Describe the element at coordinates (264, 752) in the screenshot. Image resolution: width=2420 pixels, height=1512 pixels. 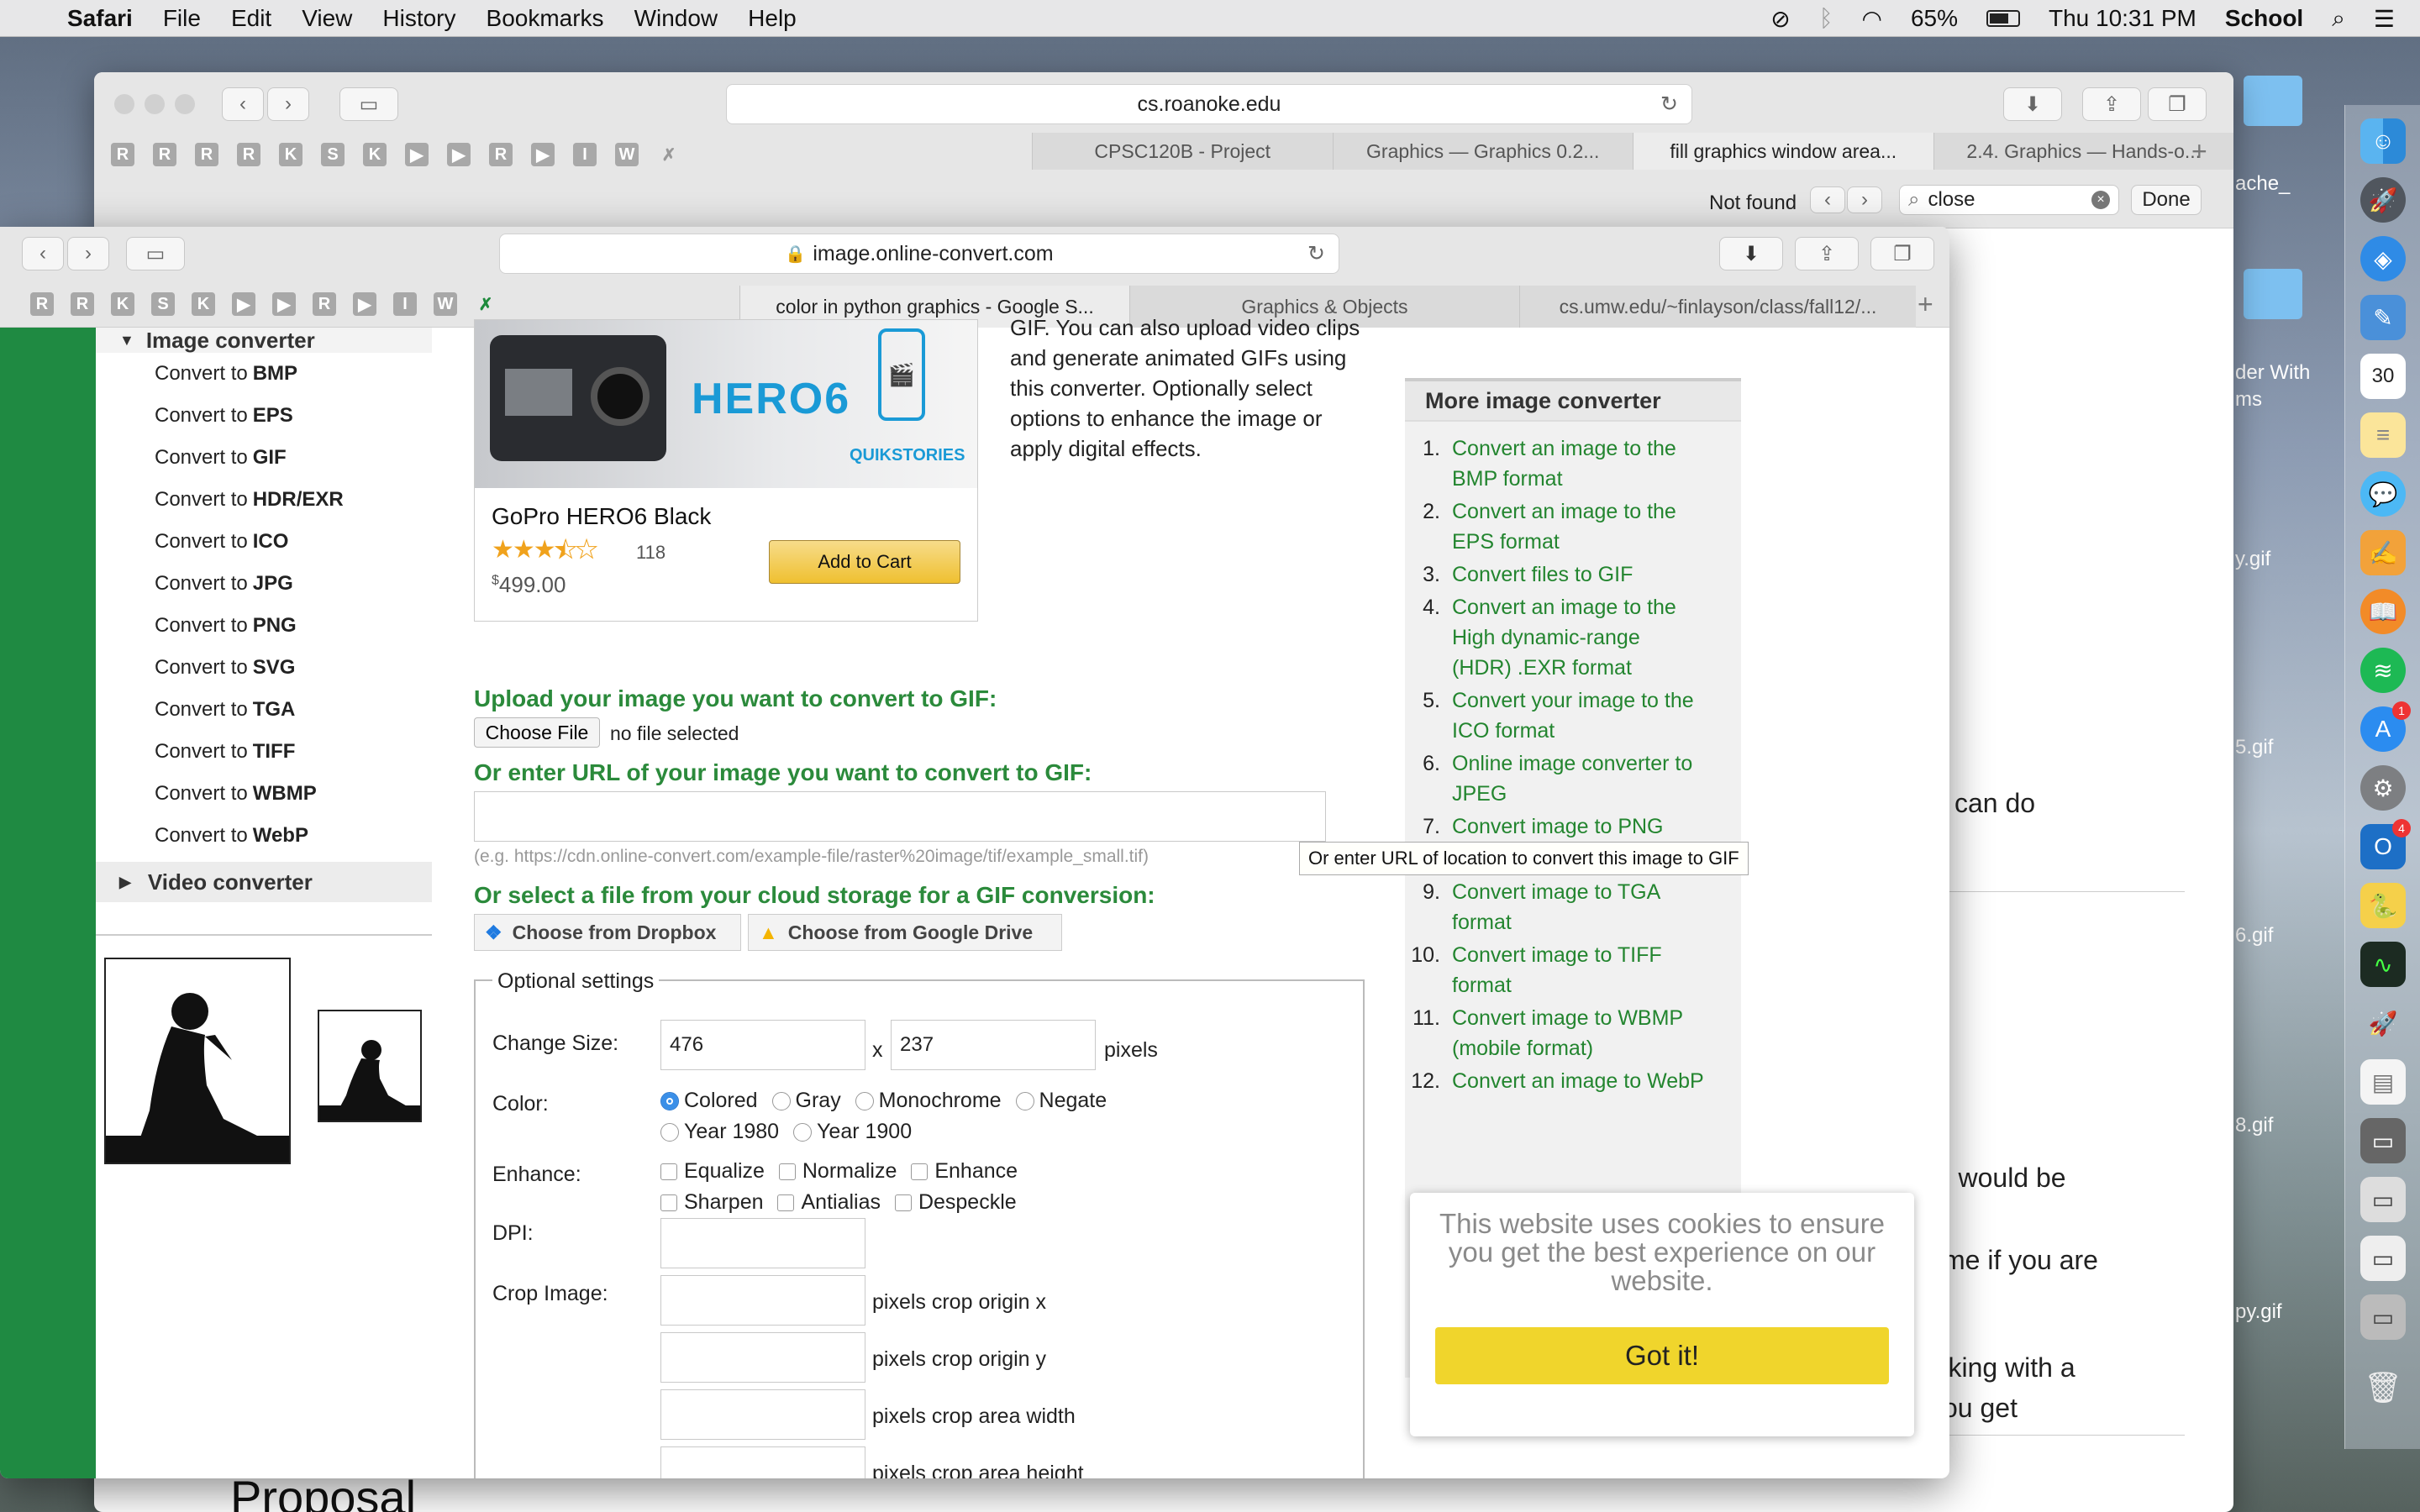
I see `nav-item-tiff: Convert to TIFF` at that location.